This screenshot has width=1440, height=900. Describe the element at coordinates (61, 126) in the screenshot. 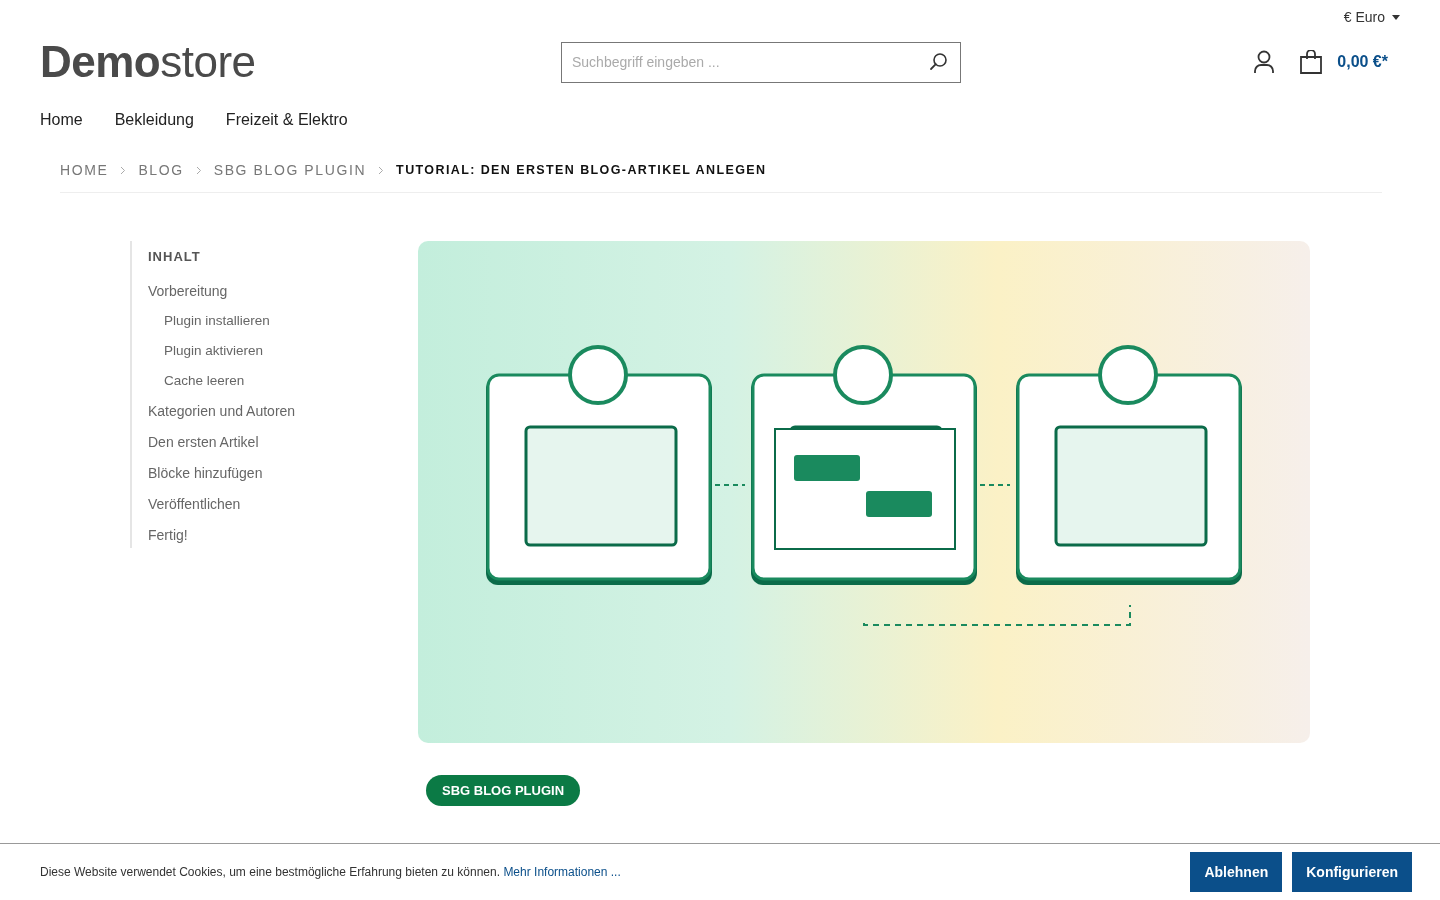

I see `nav-link: Home` at that location.